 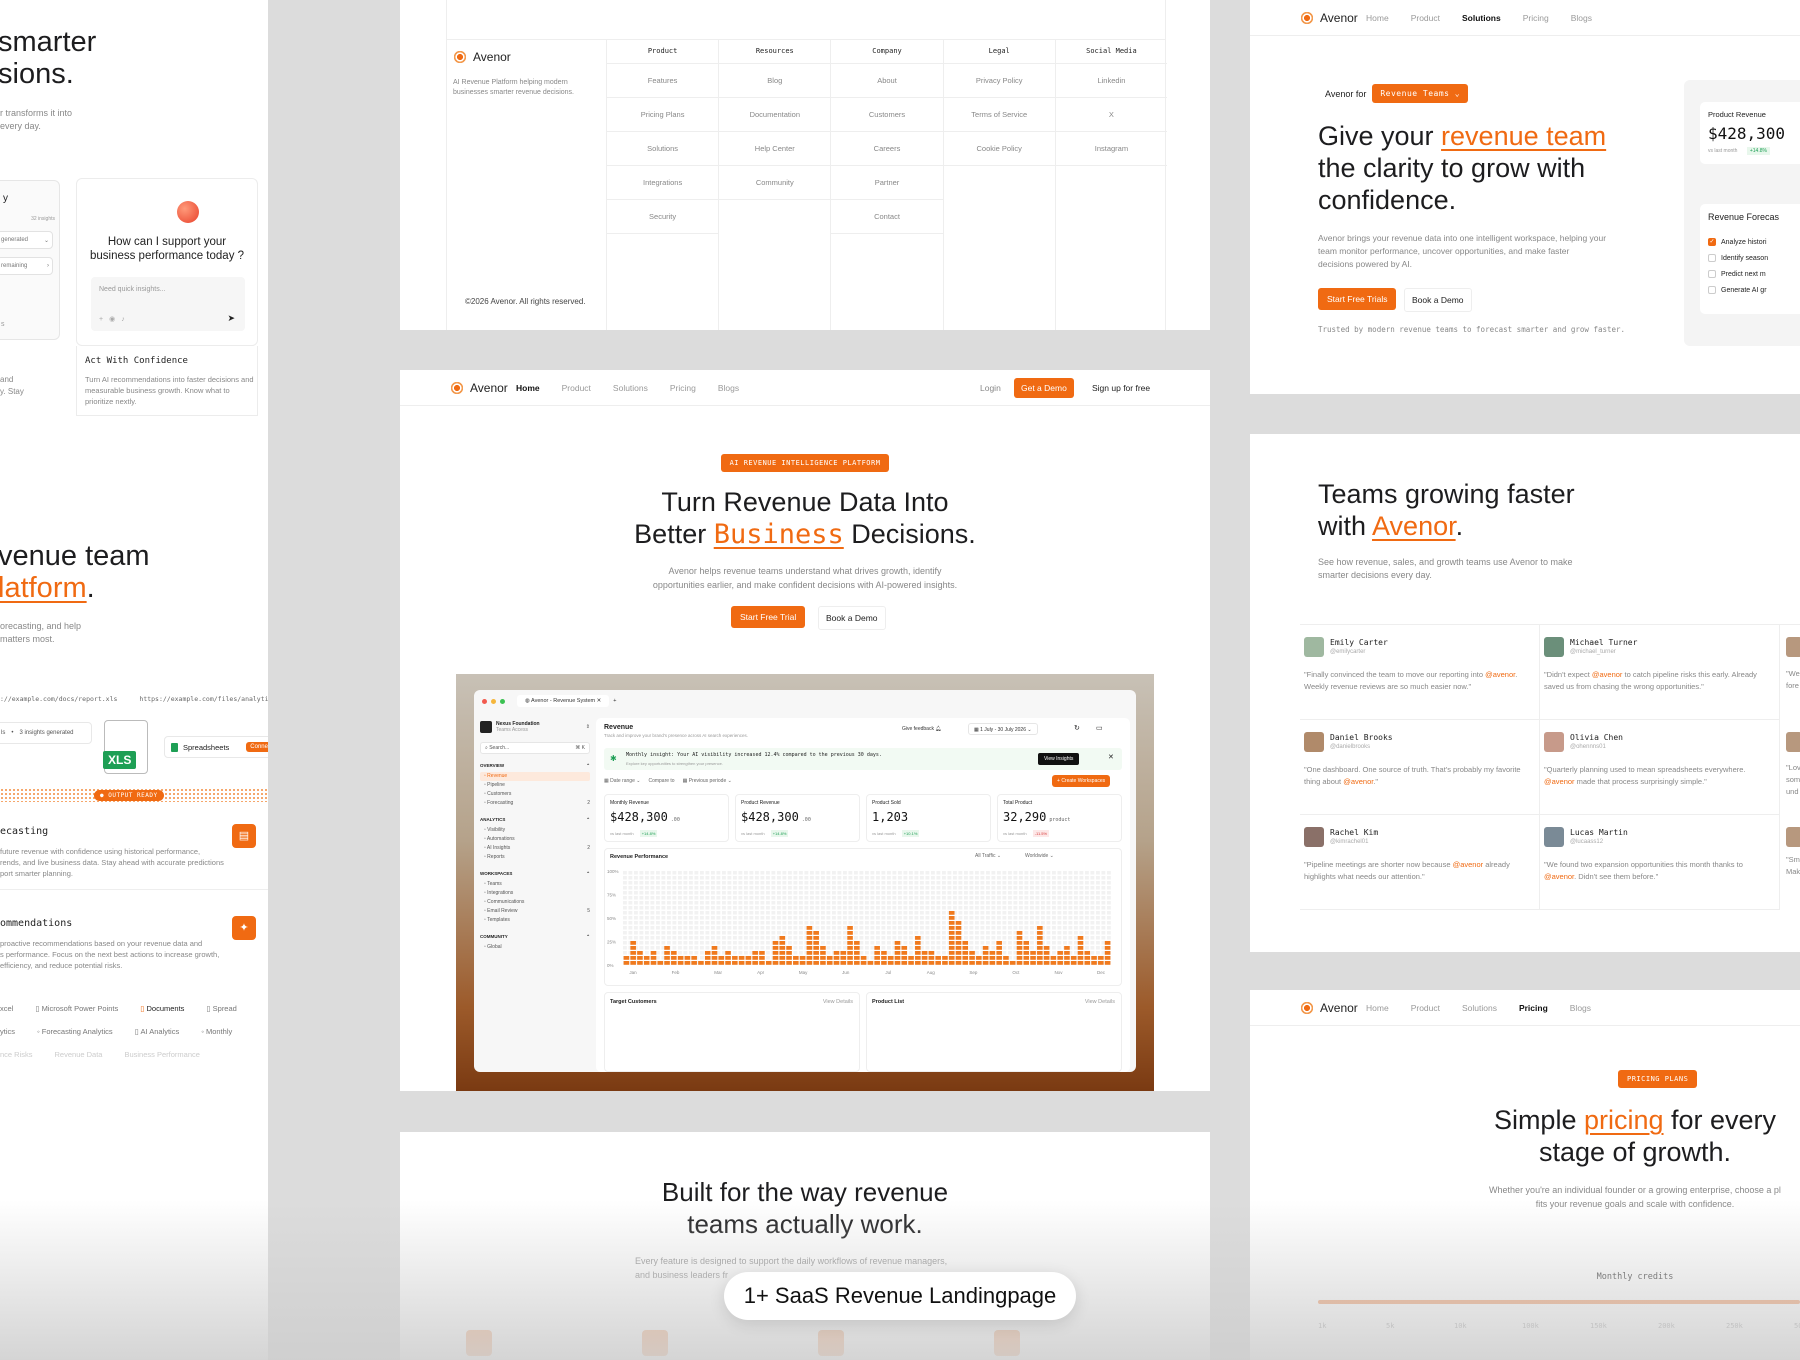 What do you see at coordinates (922, 729) in the screenshot?
I see `feedback-button: Give feedback 🔔︎` at bounding box center [922, 729].